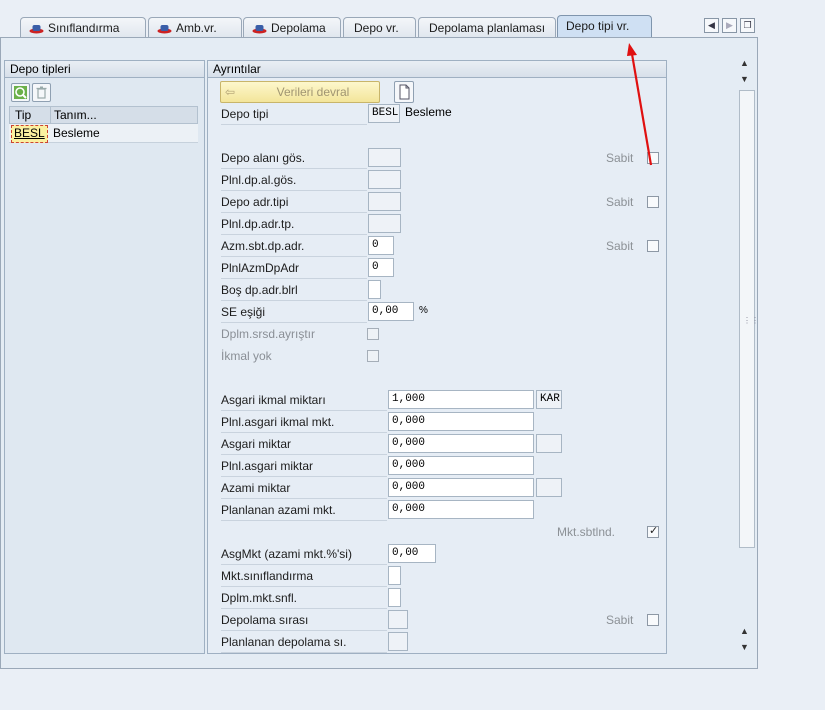 This screenshot has height=710, width=825. What do you see at coordinates (461, 487) in the screenshot?
I see `azami-miktar-input: 0,000` at bounding box center [461, 487].